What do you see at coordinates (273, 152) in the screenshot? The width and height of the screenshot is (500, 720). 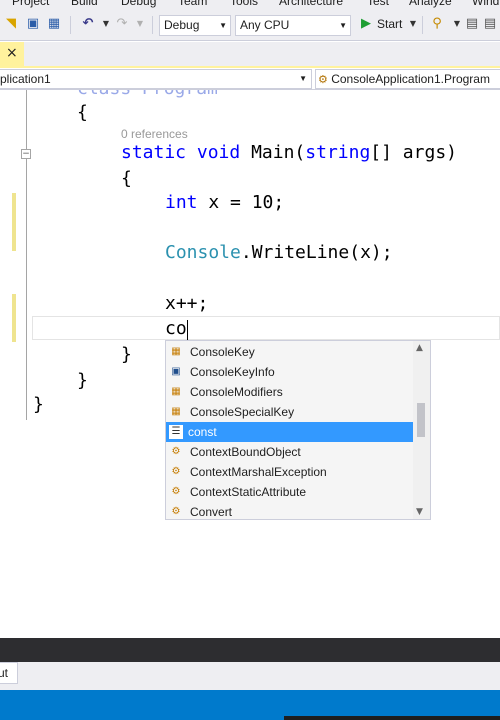 I see `method-name: Main(` at bounding box center [273, 152].